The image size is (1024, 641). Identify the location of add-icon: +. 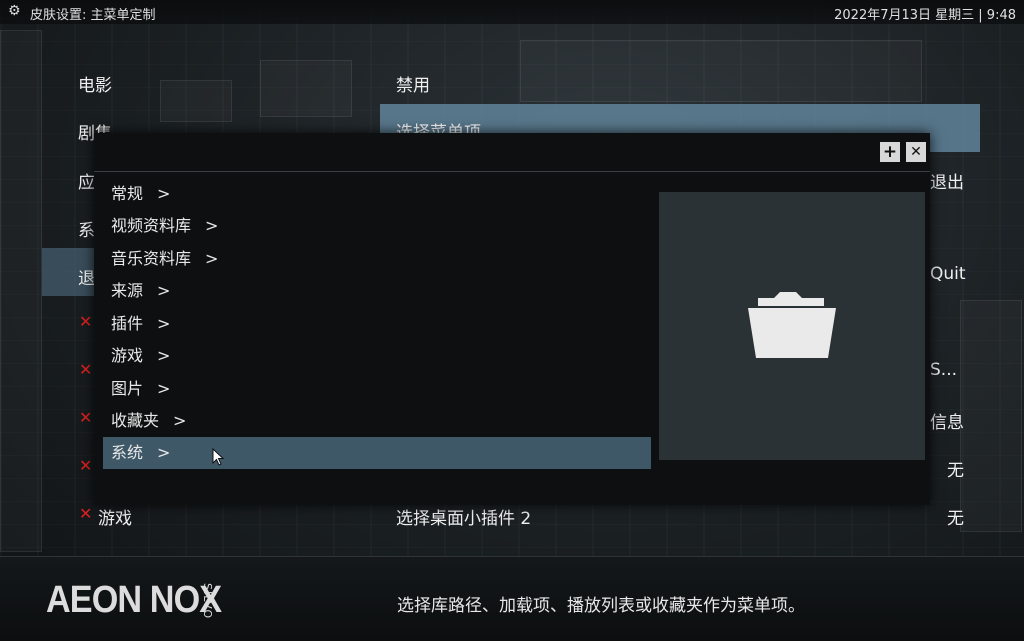
(890, 152).